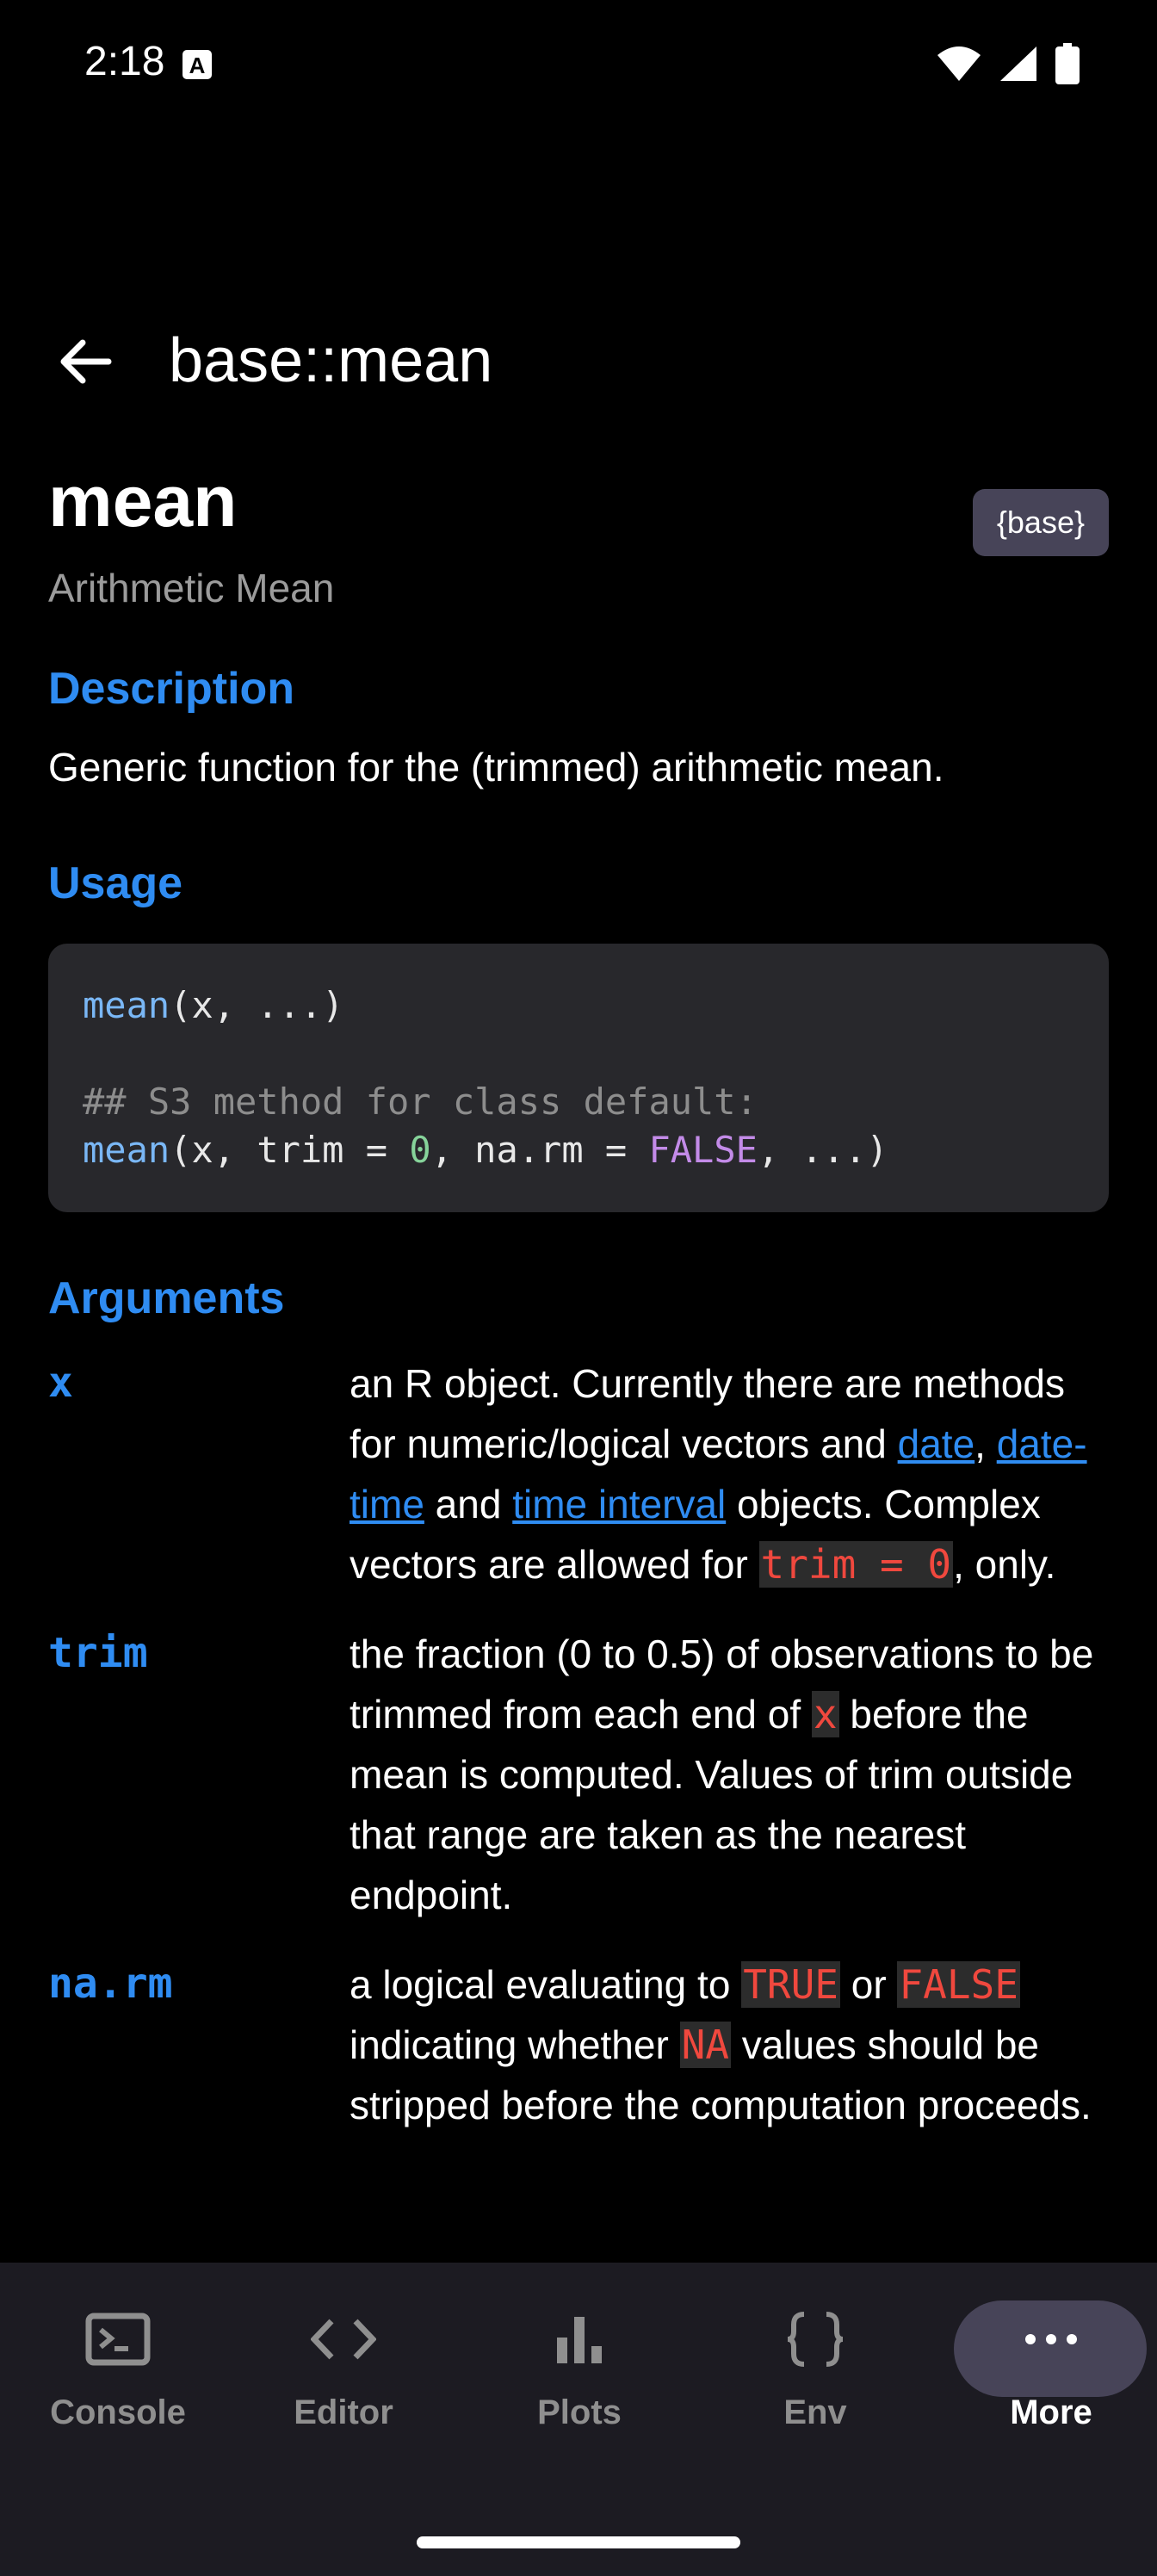 The image size is (1157, 2576). Describe the element at coordinates (118, 2412) in the screenshot. I see `nav-label: Console` at that location.